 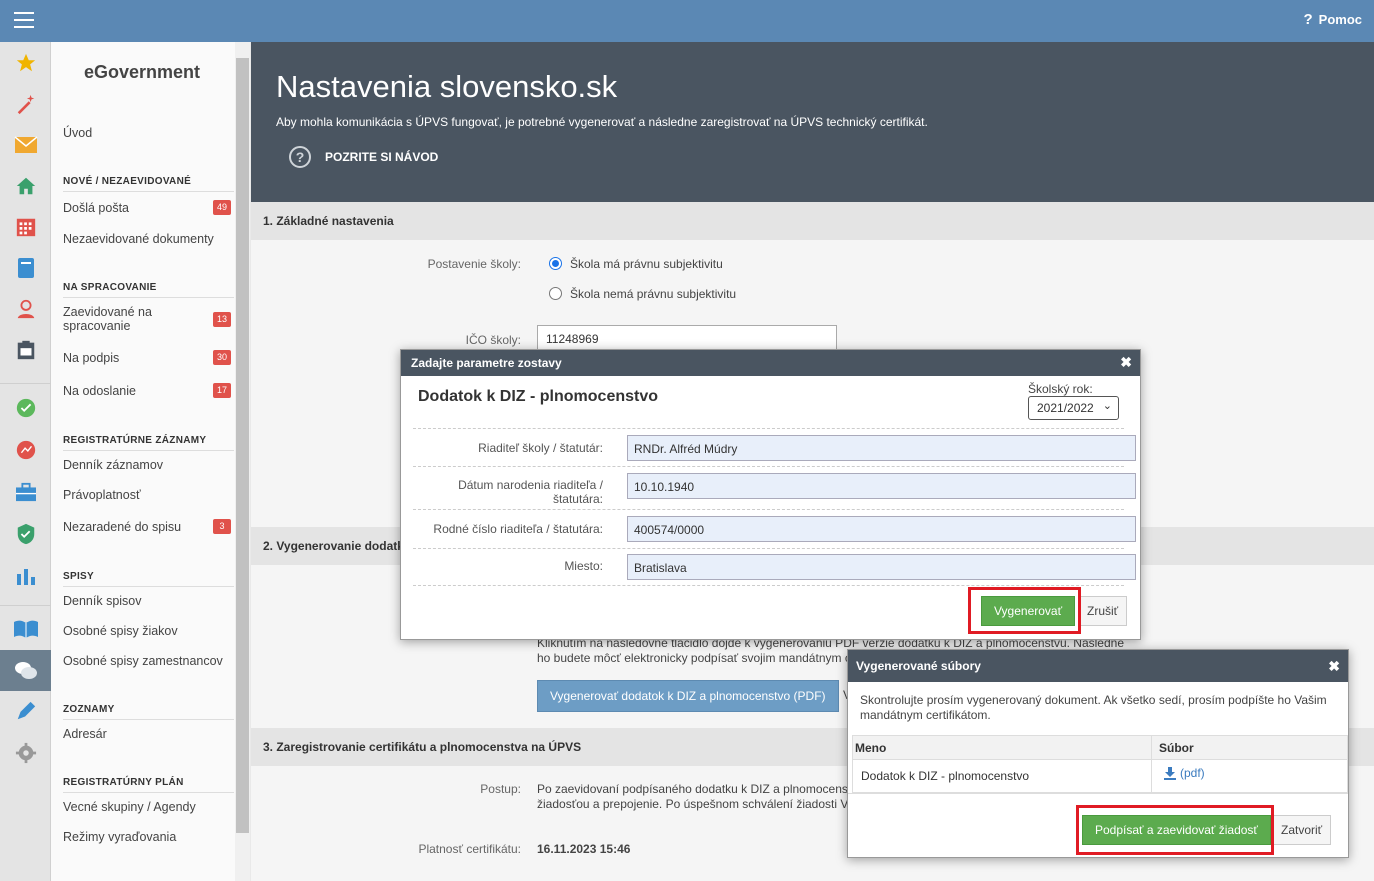 I want to click on dialog1-header: Zadajte parametre zostavy ✖, so click(x=770, y=363).